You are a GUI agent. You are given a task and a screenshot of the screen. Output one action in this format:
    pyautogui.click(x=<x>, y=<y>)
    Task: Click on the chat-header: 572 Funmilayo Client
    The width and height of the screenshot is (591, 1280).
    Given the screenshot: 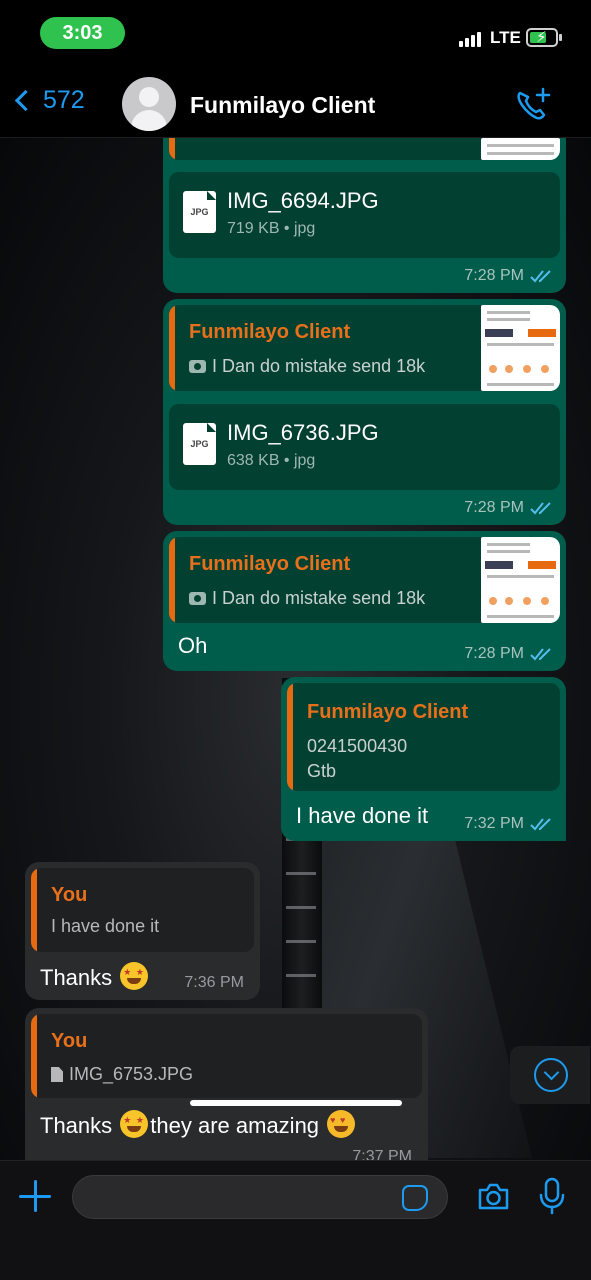 What is the action you would take?
    pyautogui.click(x=295, y=103)
    